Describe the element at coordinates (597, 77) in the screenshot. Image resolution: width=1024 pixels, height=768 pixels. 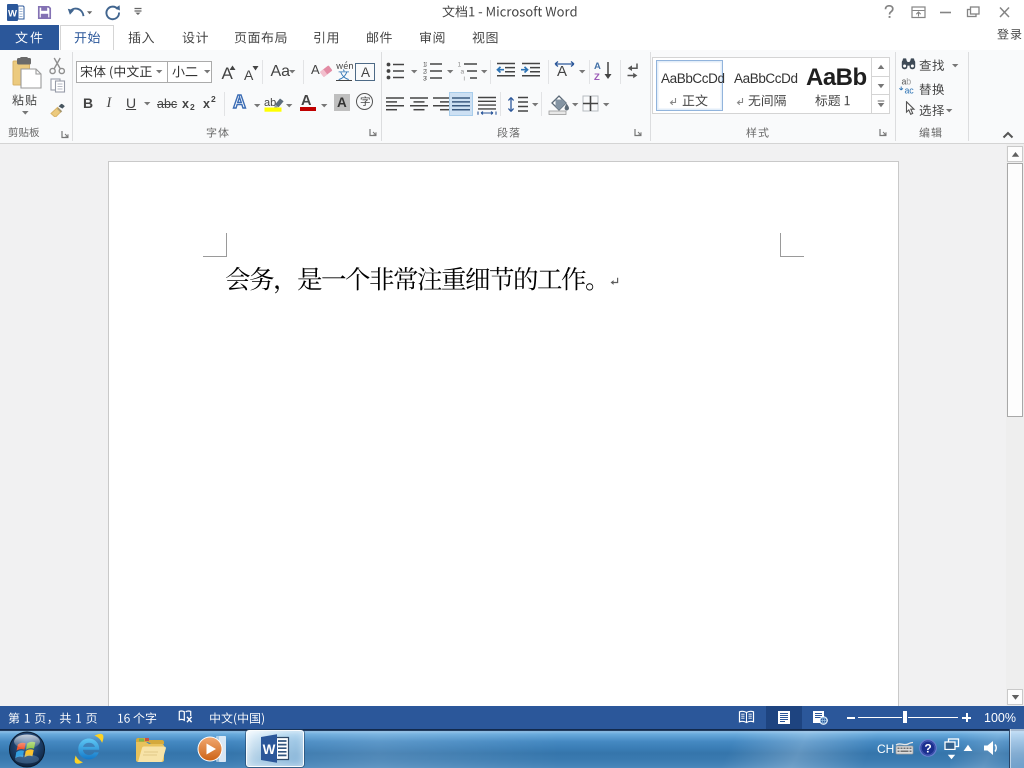
I see `svg-text: Z` at that location.